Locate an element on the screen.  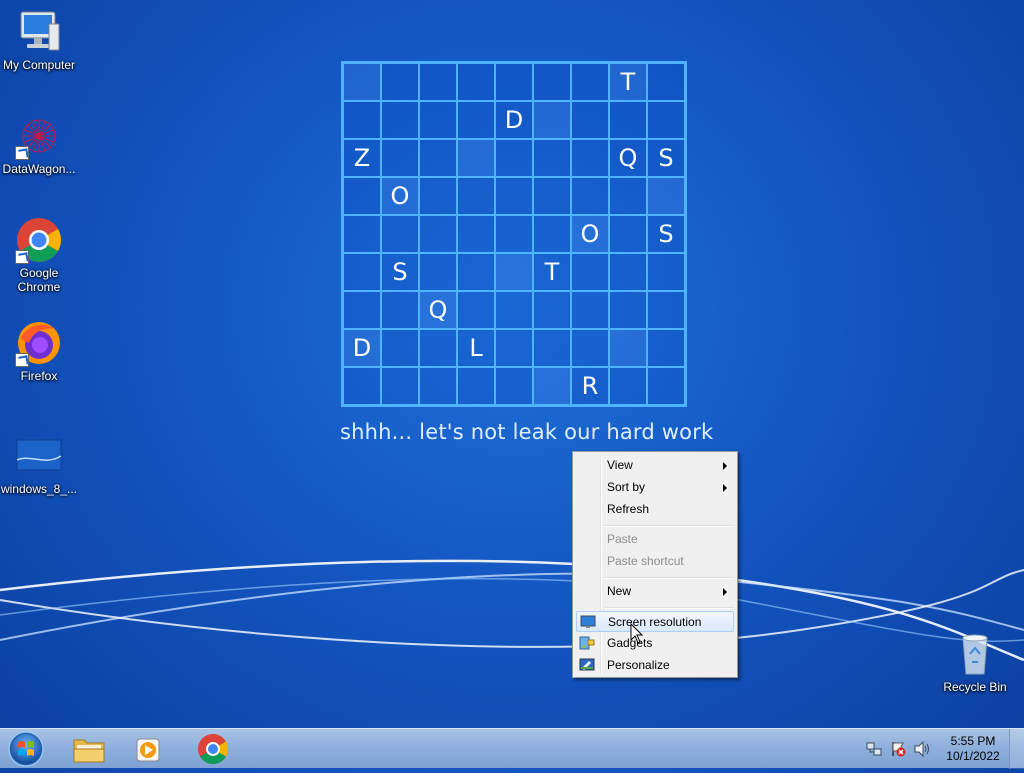
menu-item-paste: Paste is located at coordinates (655, 539).